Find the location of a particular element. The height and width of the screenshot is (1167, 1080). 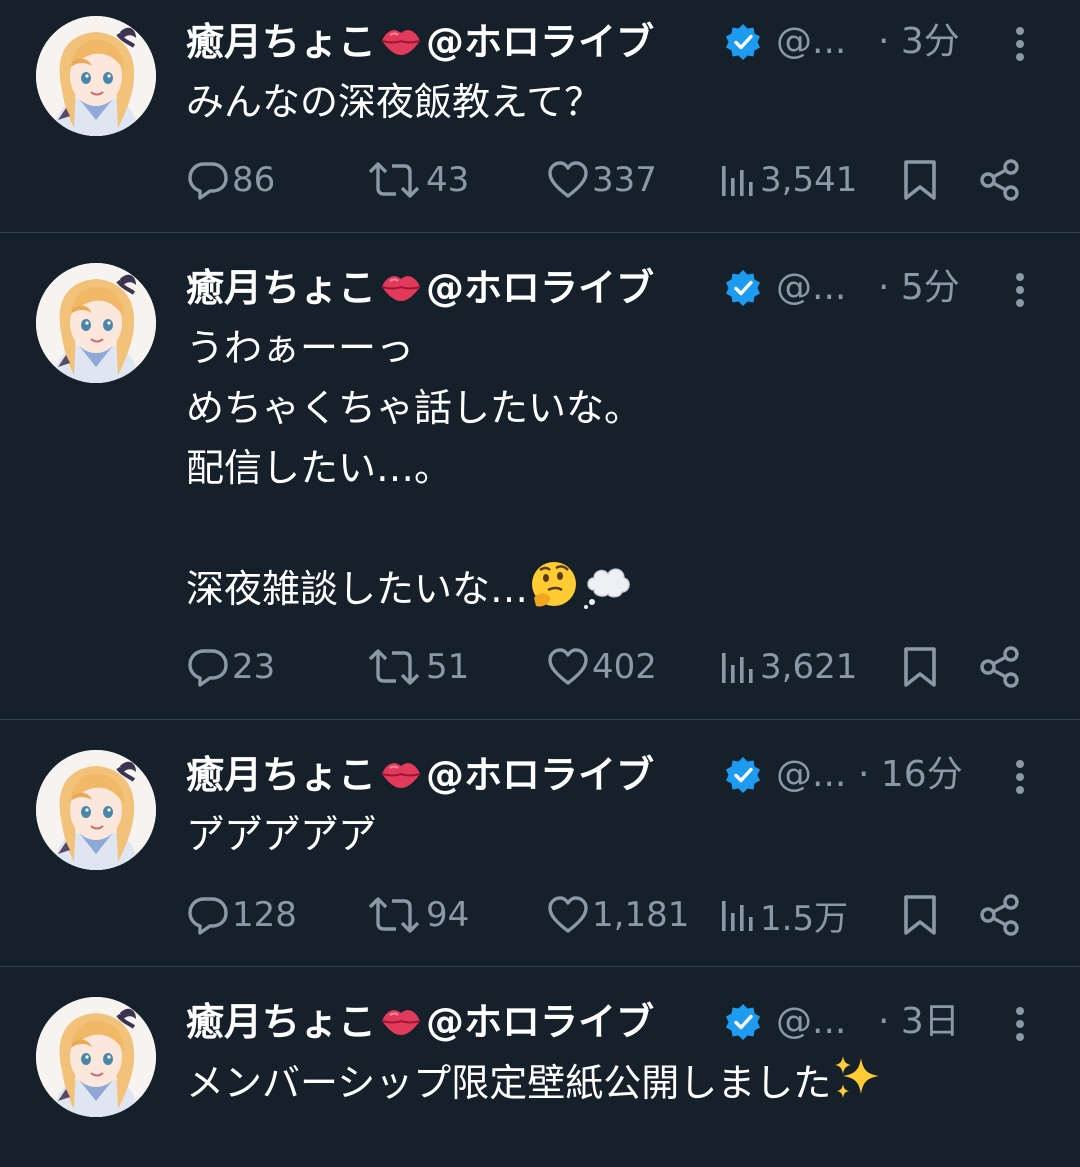

tweet-header: 癒月ちょこ @ホロライブ @... · 3日 is located at coordinates (613, 1022).